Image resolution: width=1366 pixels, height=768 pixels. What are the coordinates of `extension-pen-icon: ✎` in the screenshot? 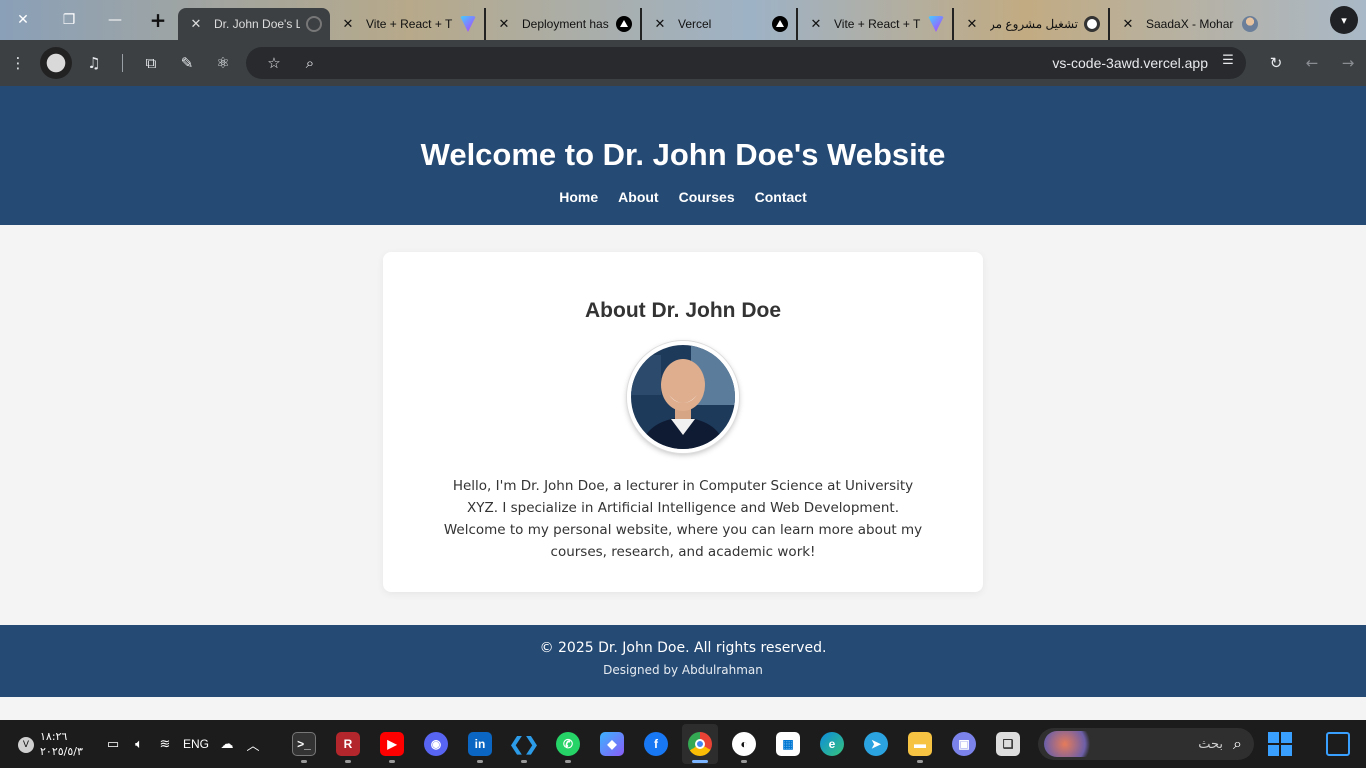 It's located at (187, 63).